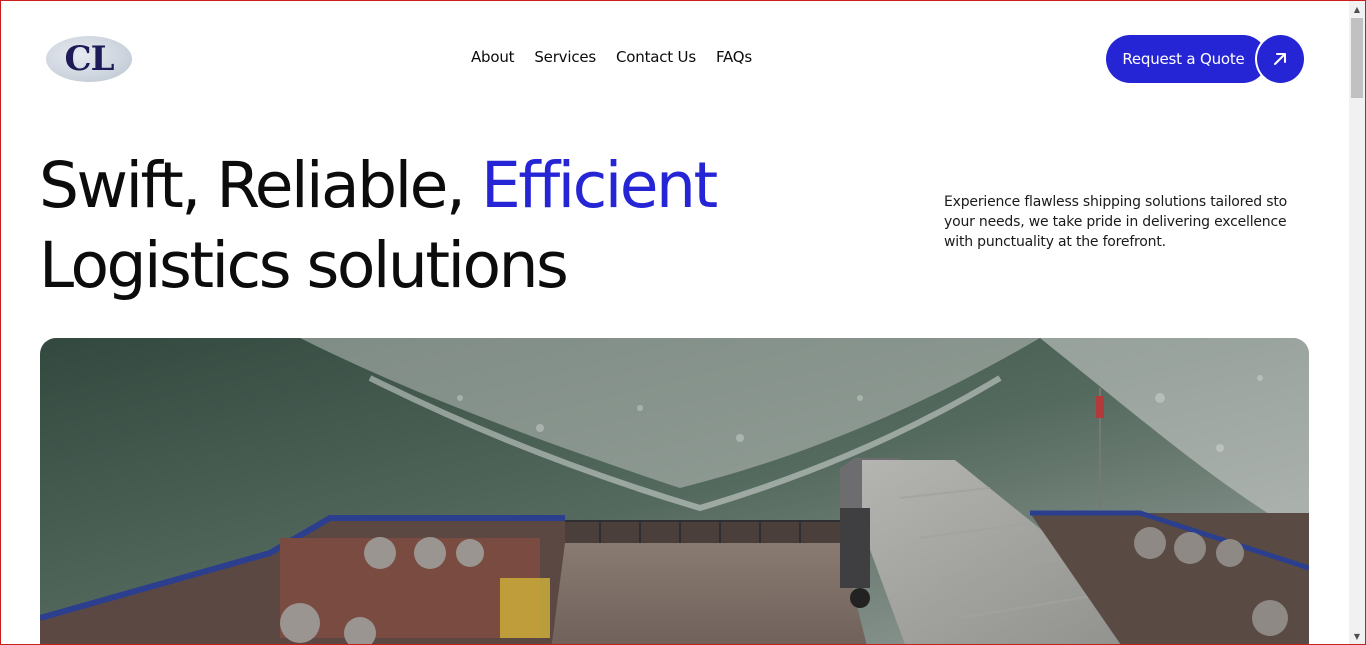 The image size is (1366, 645). I want to click on nav-about: About, so click(493, 57).